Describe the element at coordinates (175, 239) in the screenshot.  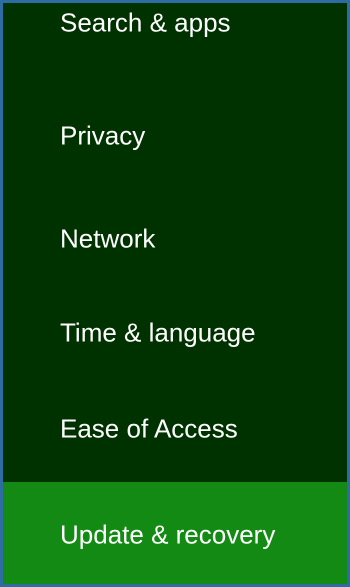
I see `menu-item-network: Network` at that location.